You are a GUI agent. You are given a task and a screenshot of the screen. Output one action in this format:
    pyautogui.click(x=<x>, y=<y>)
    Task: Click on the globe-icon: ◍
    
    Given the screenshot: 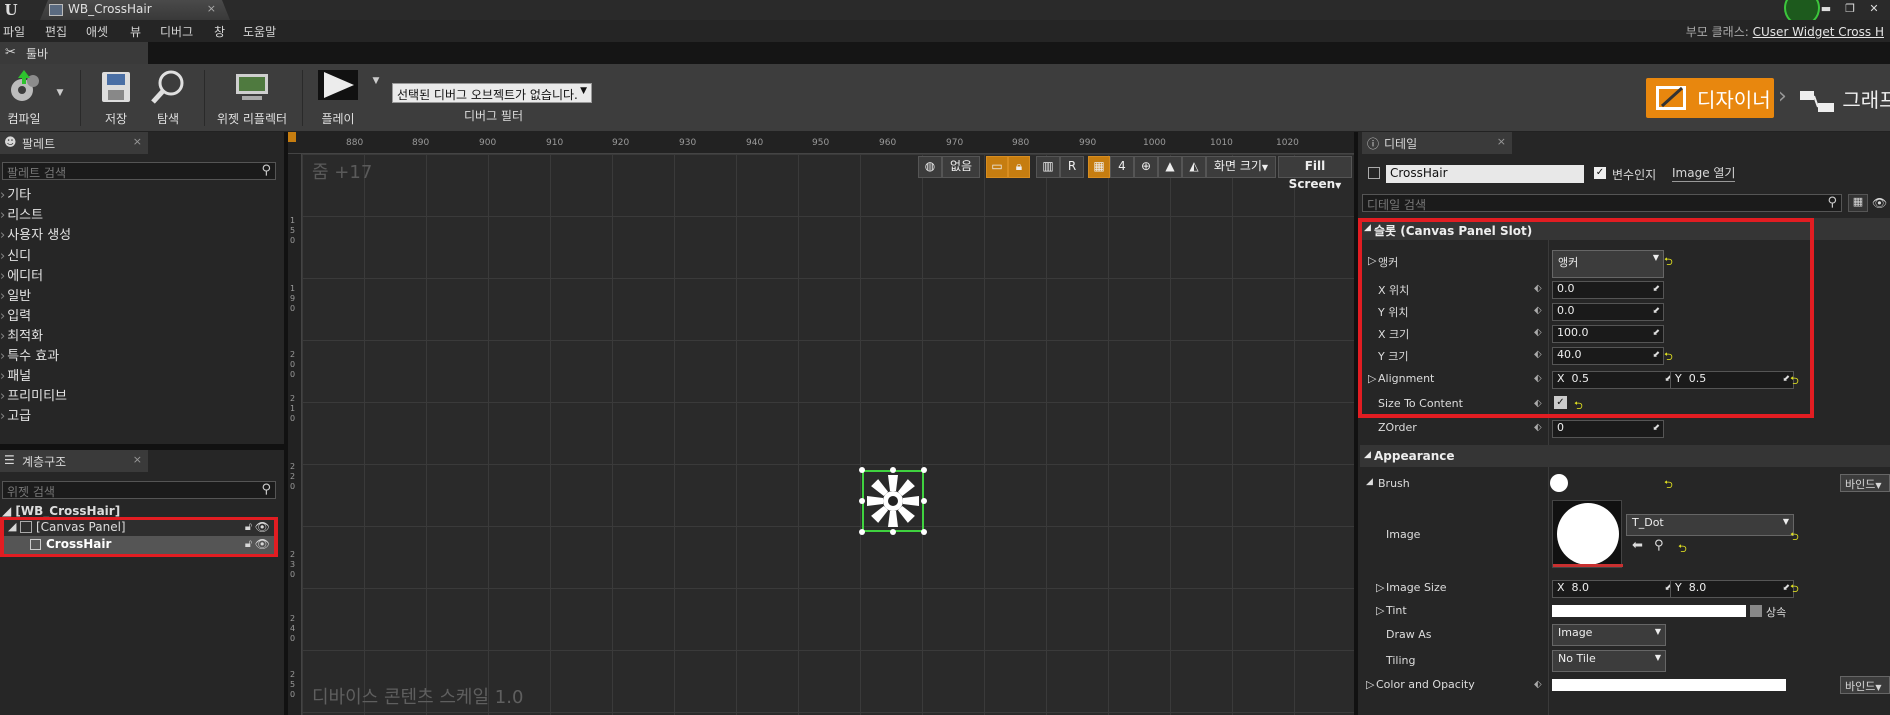 What is the action you would take?
    pyautogui.click(x=930, y=167)
    